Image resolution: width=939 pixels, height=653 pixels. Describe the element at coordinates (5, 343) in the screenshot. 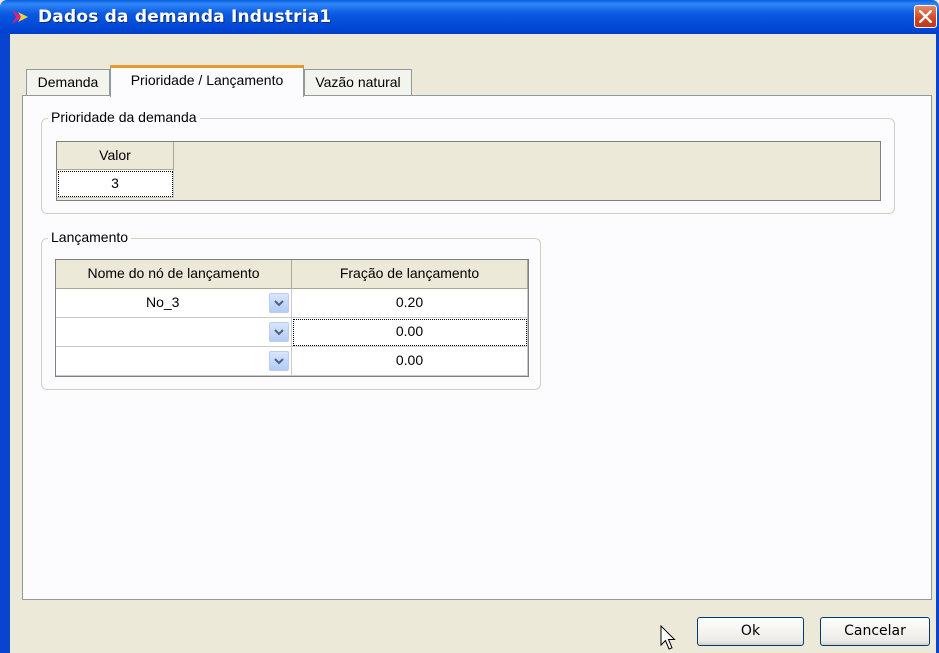

I see `window-frame-left` at that location.